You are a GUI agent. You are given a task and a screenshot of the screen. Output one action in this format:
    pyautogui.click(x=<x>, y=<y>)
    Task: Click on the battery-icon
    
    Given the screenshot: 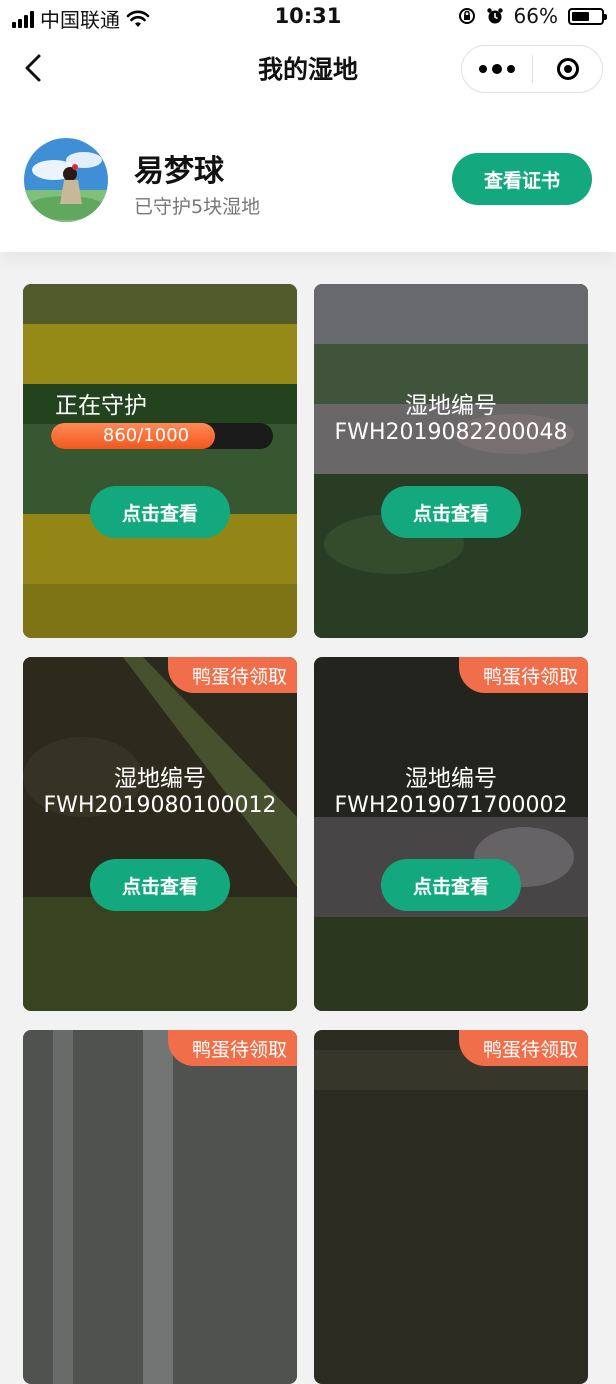 What is the action you would take?
    pyautogui.click(x=587, y=16)
    